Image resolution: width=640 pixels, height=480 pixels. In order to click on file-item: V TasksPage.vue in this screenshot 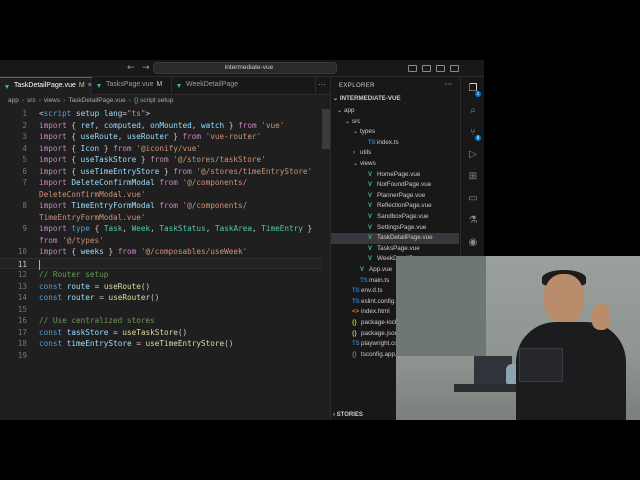, I will do `click(395, 249)`.